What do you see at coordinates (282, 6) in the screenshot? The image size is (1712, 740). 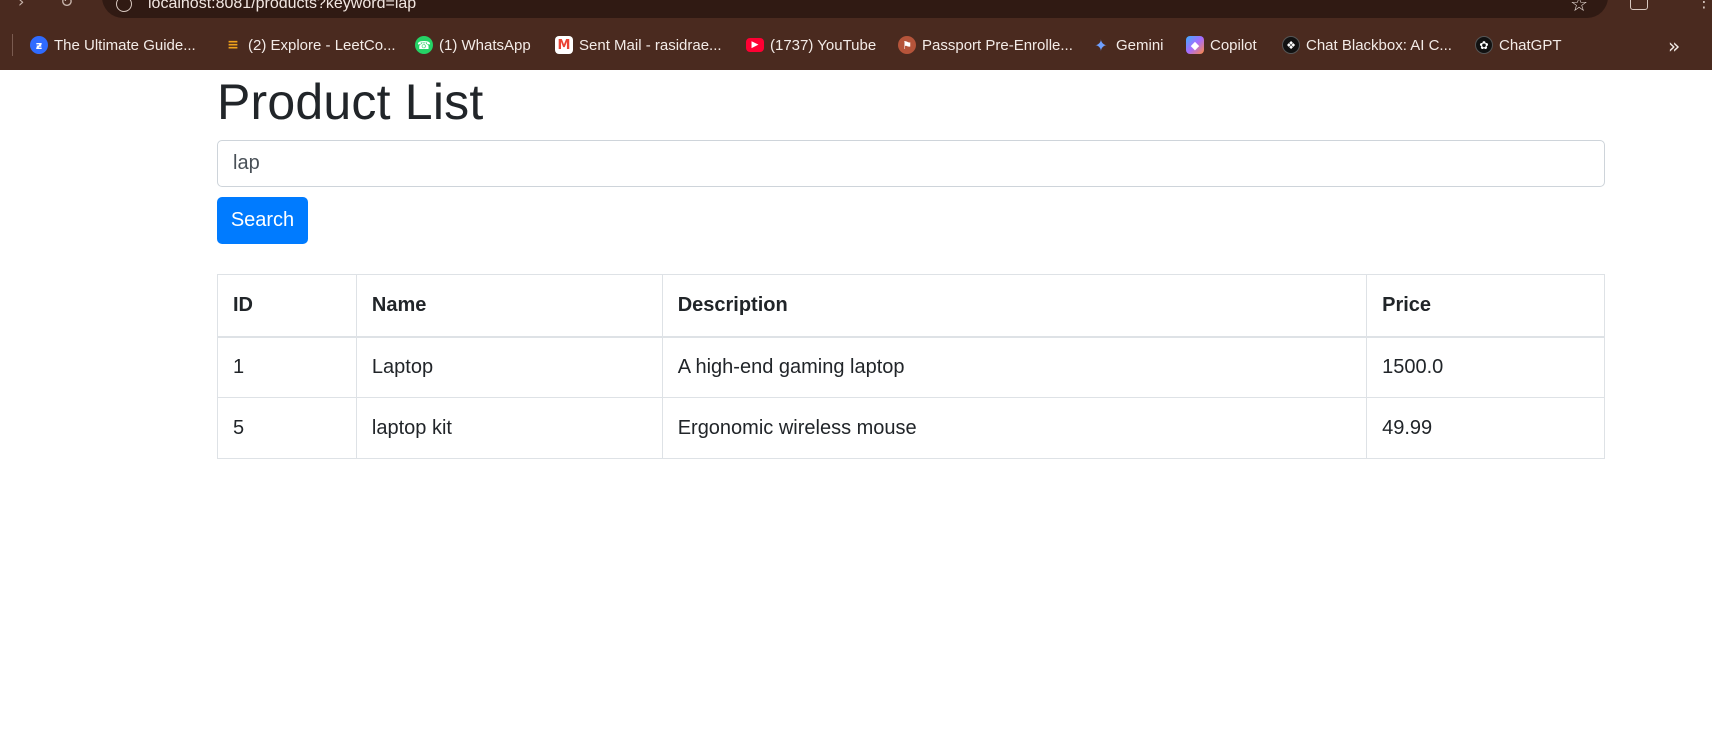 I see `address-bar-url: localhost:8081/products?keyword=lap` at bounding box center [282, 6].